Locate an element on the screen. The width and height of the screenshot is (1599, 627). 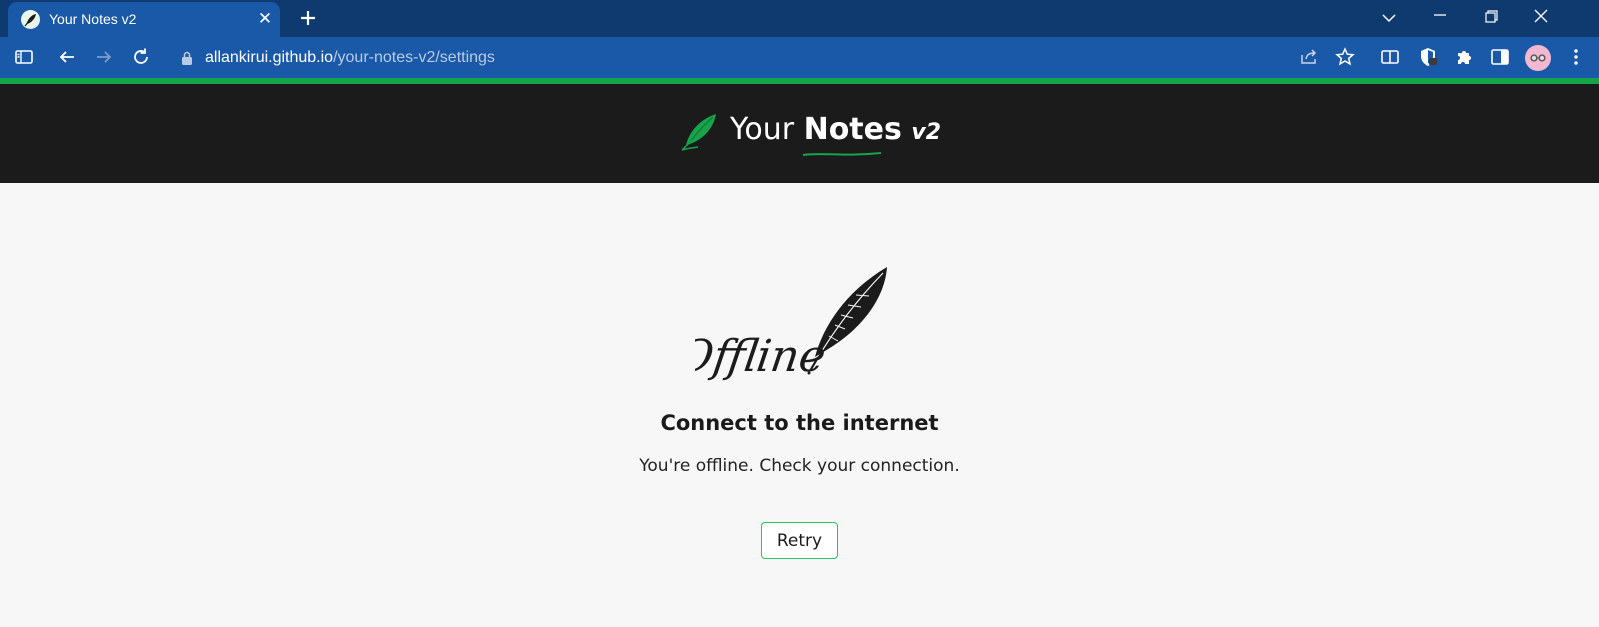
tab-search-chevron-down-icon is located at coordinates (1389, 18).